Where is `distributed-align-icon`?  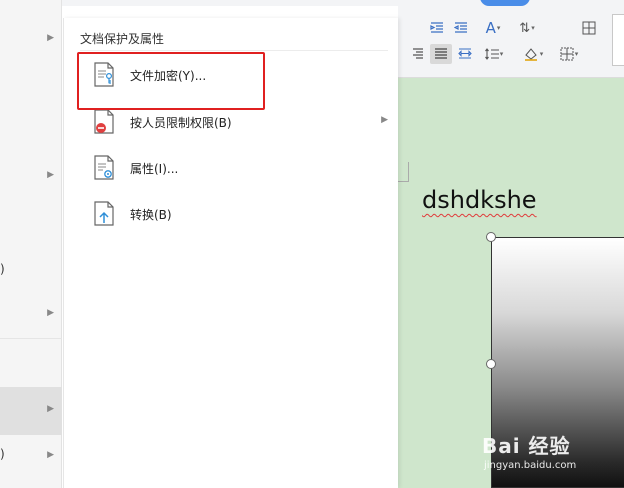 distributed-align-icon is located at coordinates (465, 54).